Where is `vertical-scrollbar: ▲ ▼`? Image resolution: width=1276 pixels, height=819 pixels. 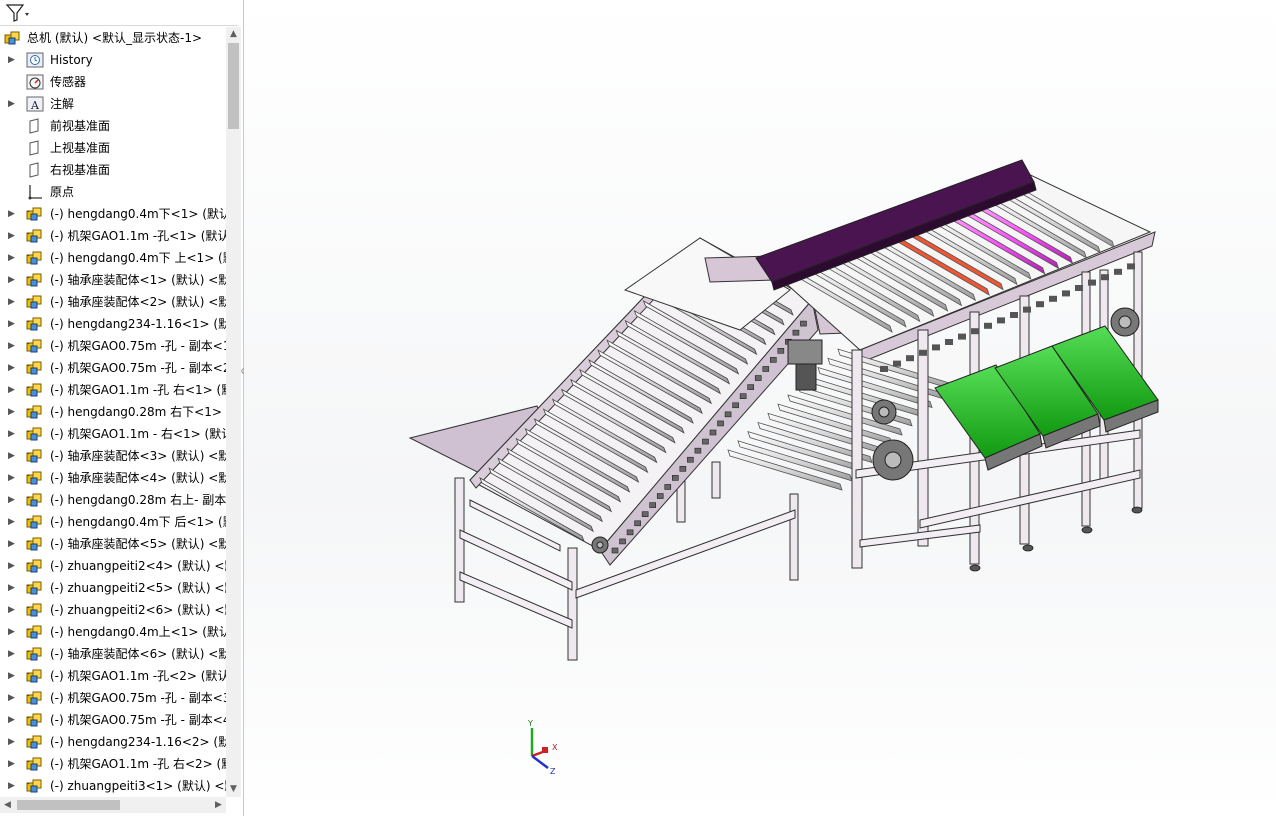 vertical-scrollbar: ▲ ▼ is located at coordinates (233, 412).